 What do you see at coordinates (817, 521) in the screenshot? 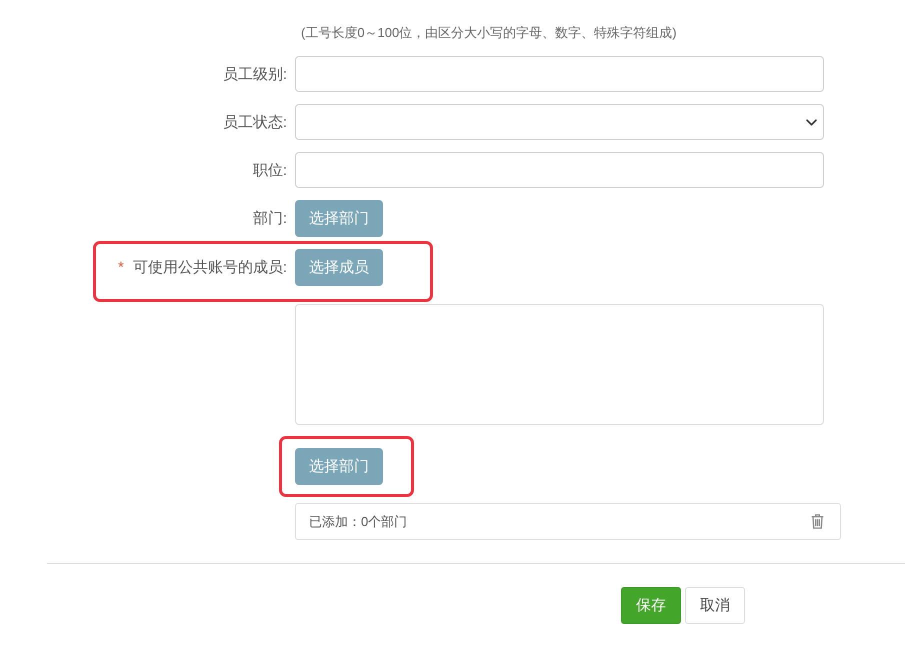
I see `trash-icon` at bounding box center [817, 521].